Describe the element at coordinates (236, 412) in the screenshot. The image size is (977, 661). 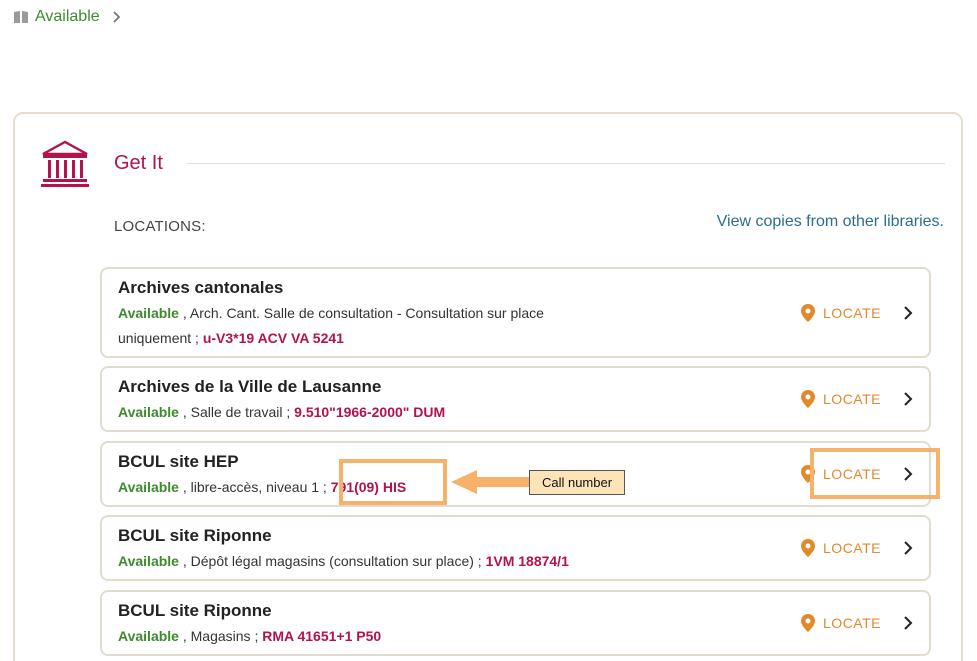
I see `location-detail: Salle de travail` at that location.